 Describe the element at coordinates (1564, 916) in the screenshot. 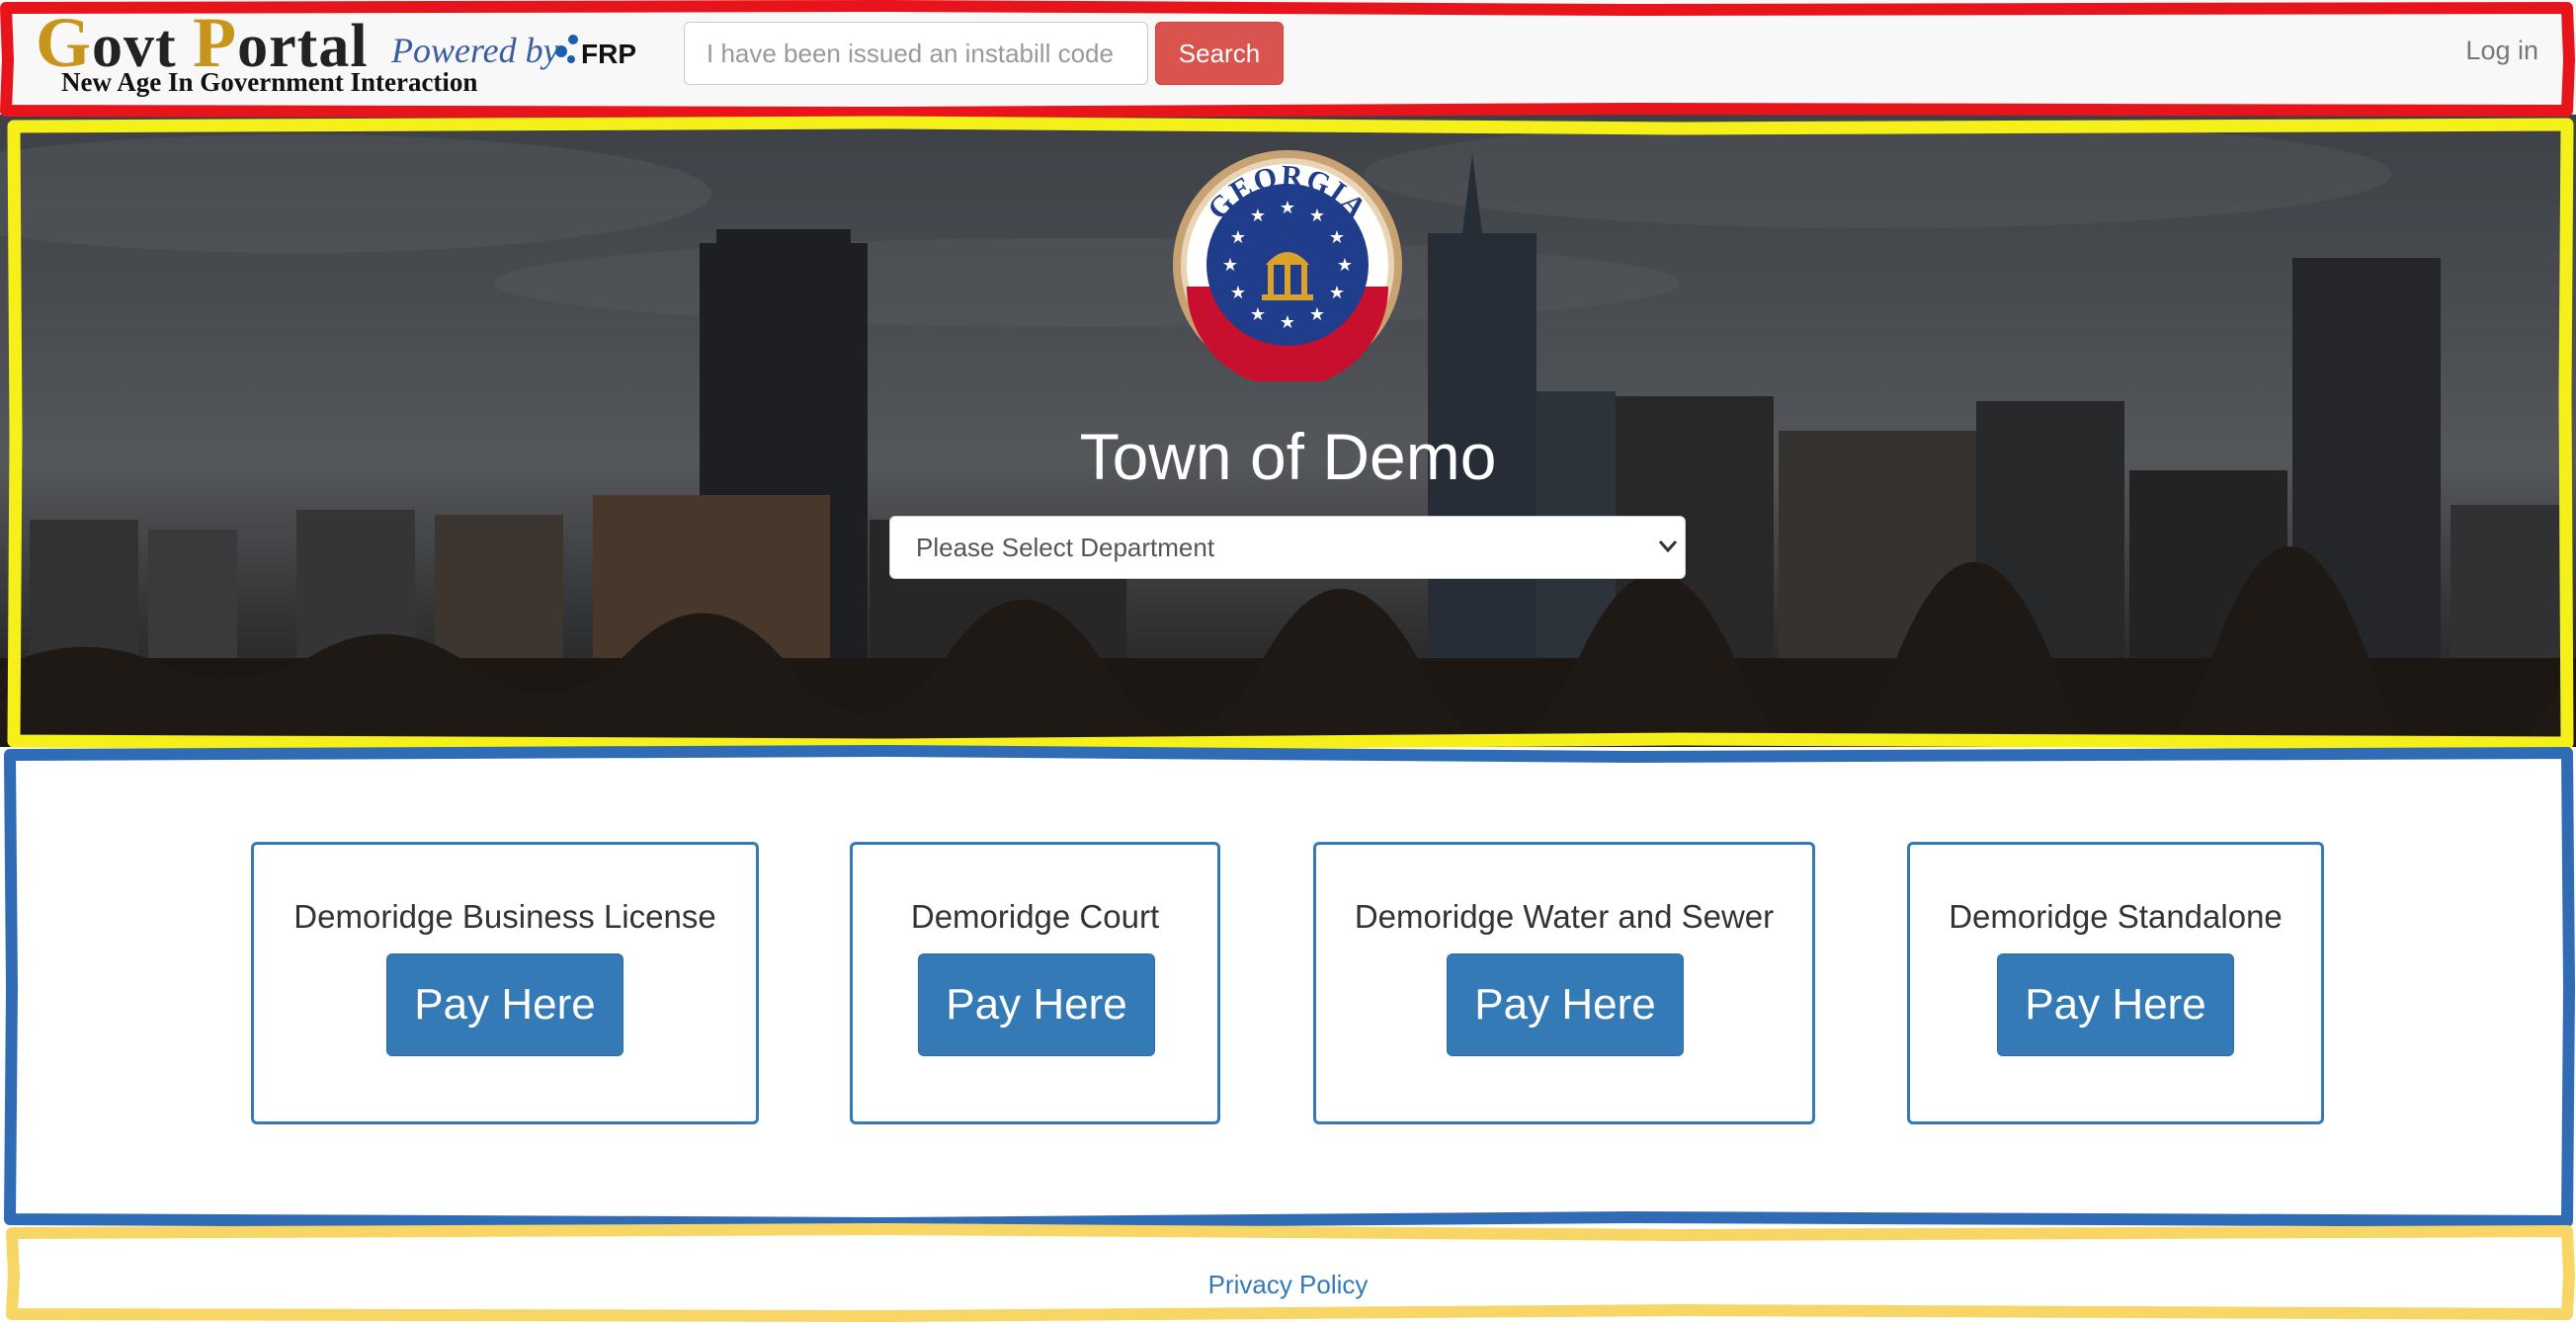

I see `card-title: Demoridge Water and Sewer` at that location.